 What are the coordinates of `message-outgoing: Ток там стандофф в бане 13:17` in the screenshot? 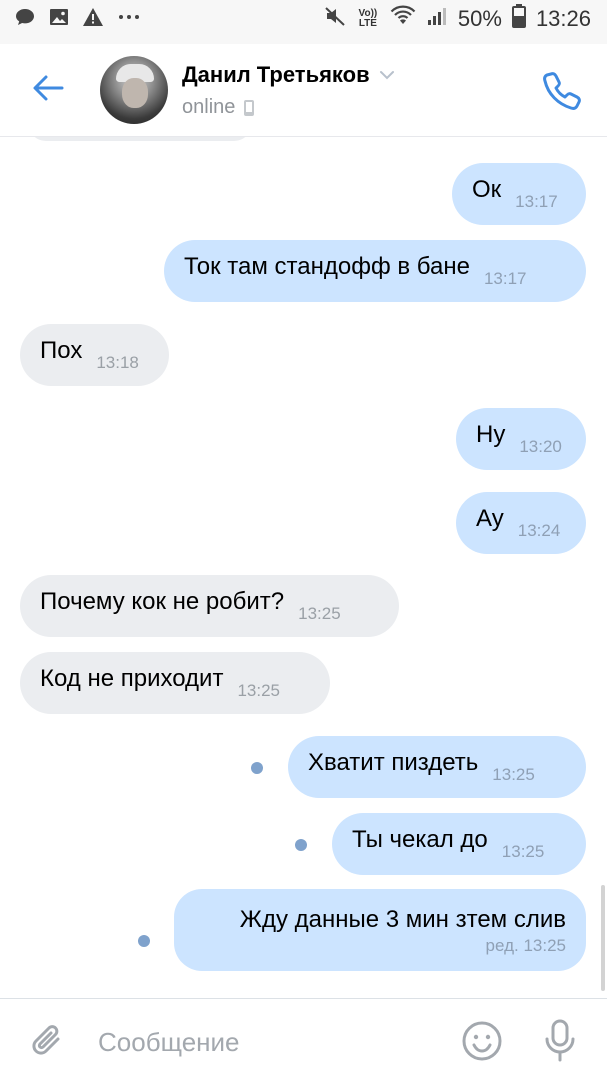 It's located at (375, 271).